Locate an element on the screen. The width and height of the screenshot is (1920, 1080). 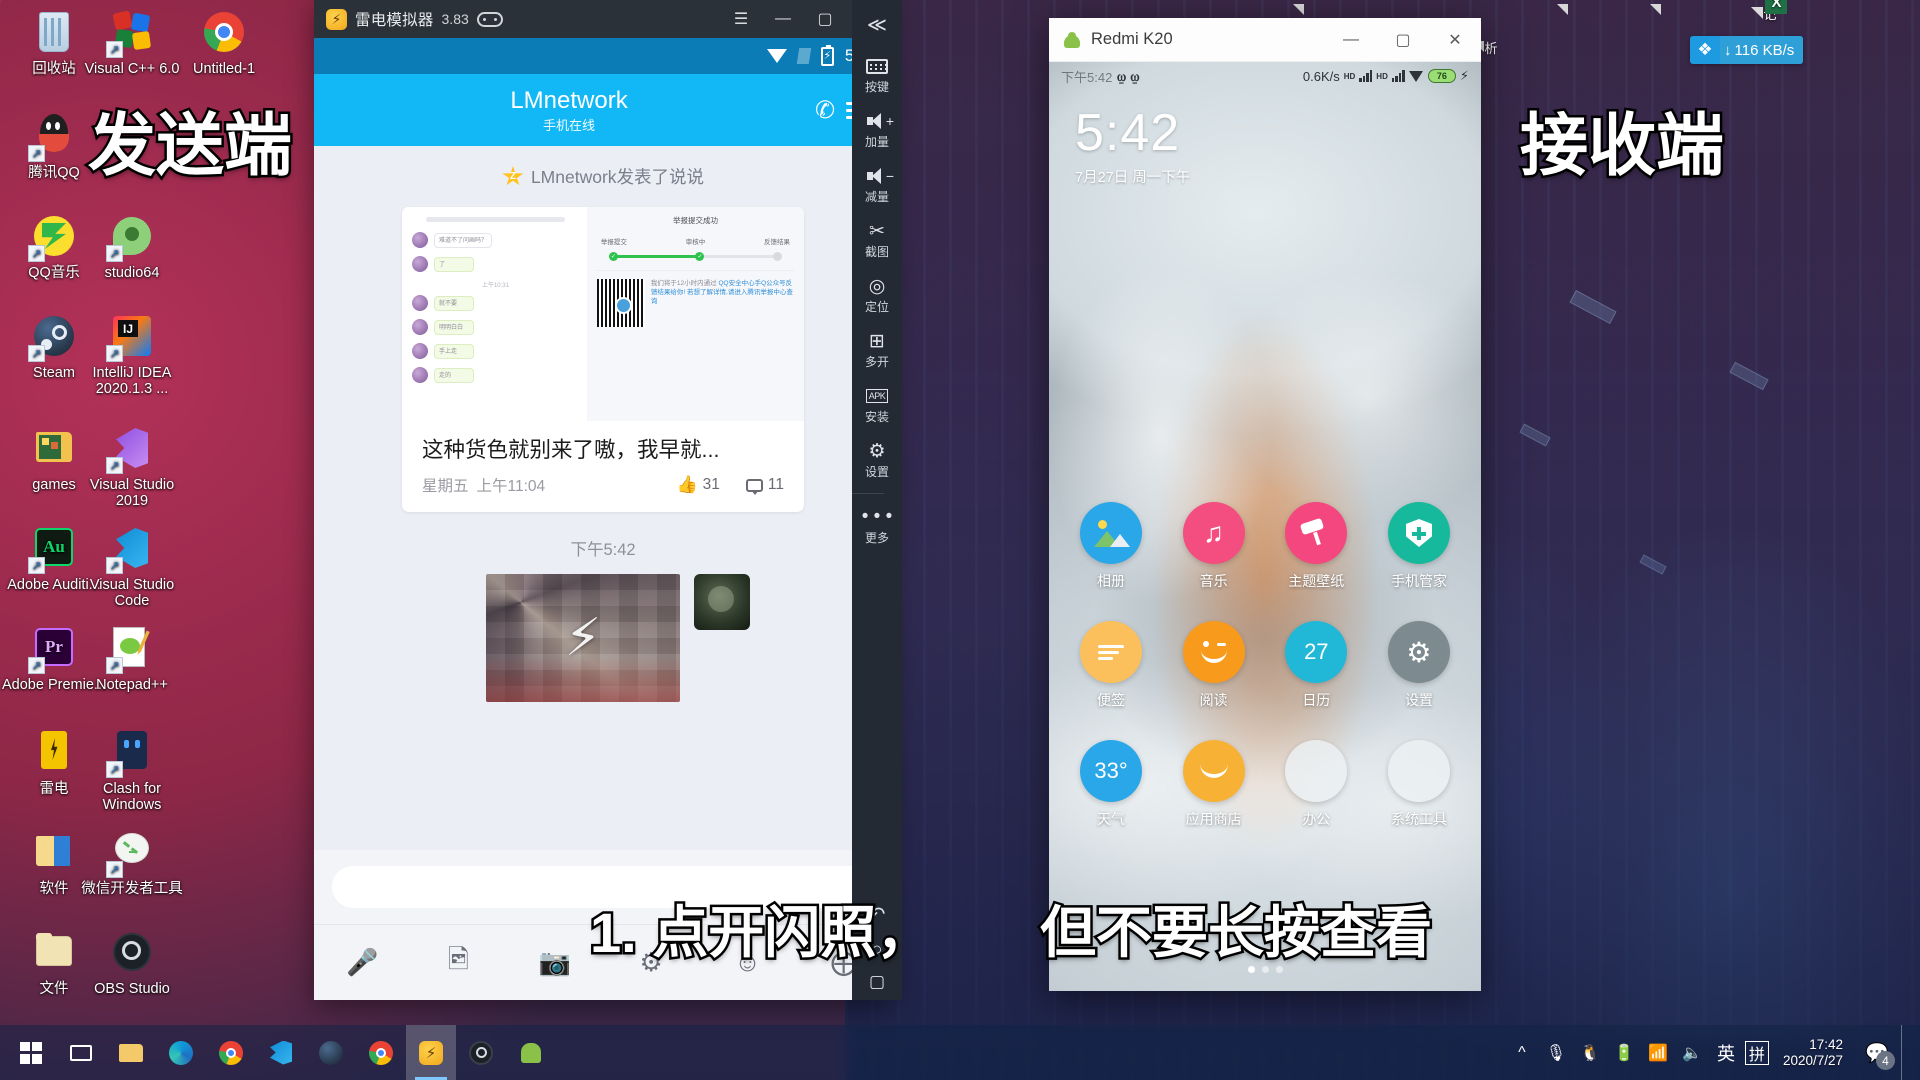
app-office-folder: 办公 is located at coordinates (1316, 784).